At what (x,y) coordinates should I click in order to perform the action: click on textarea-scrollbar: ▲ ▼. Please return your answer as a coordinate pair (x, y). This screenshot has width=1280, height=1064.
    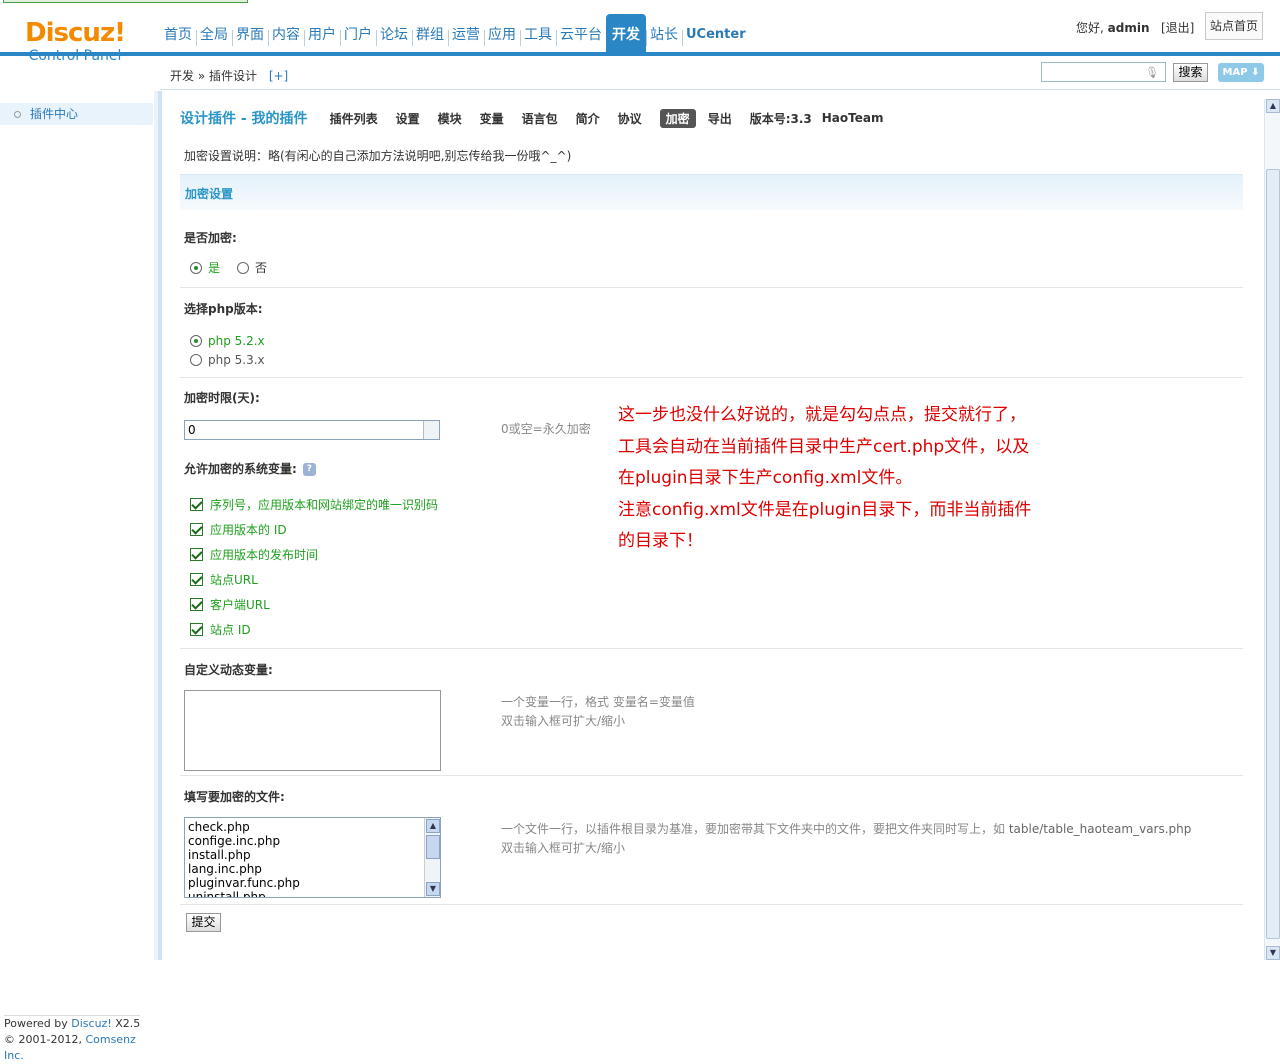
    Looking at the image, I should click on (432, 857).